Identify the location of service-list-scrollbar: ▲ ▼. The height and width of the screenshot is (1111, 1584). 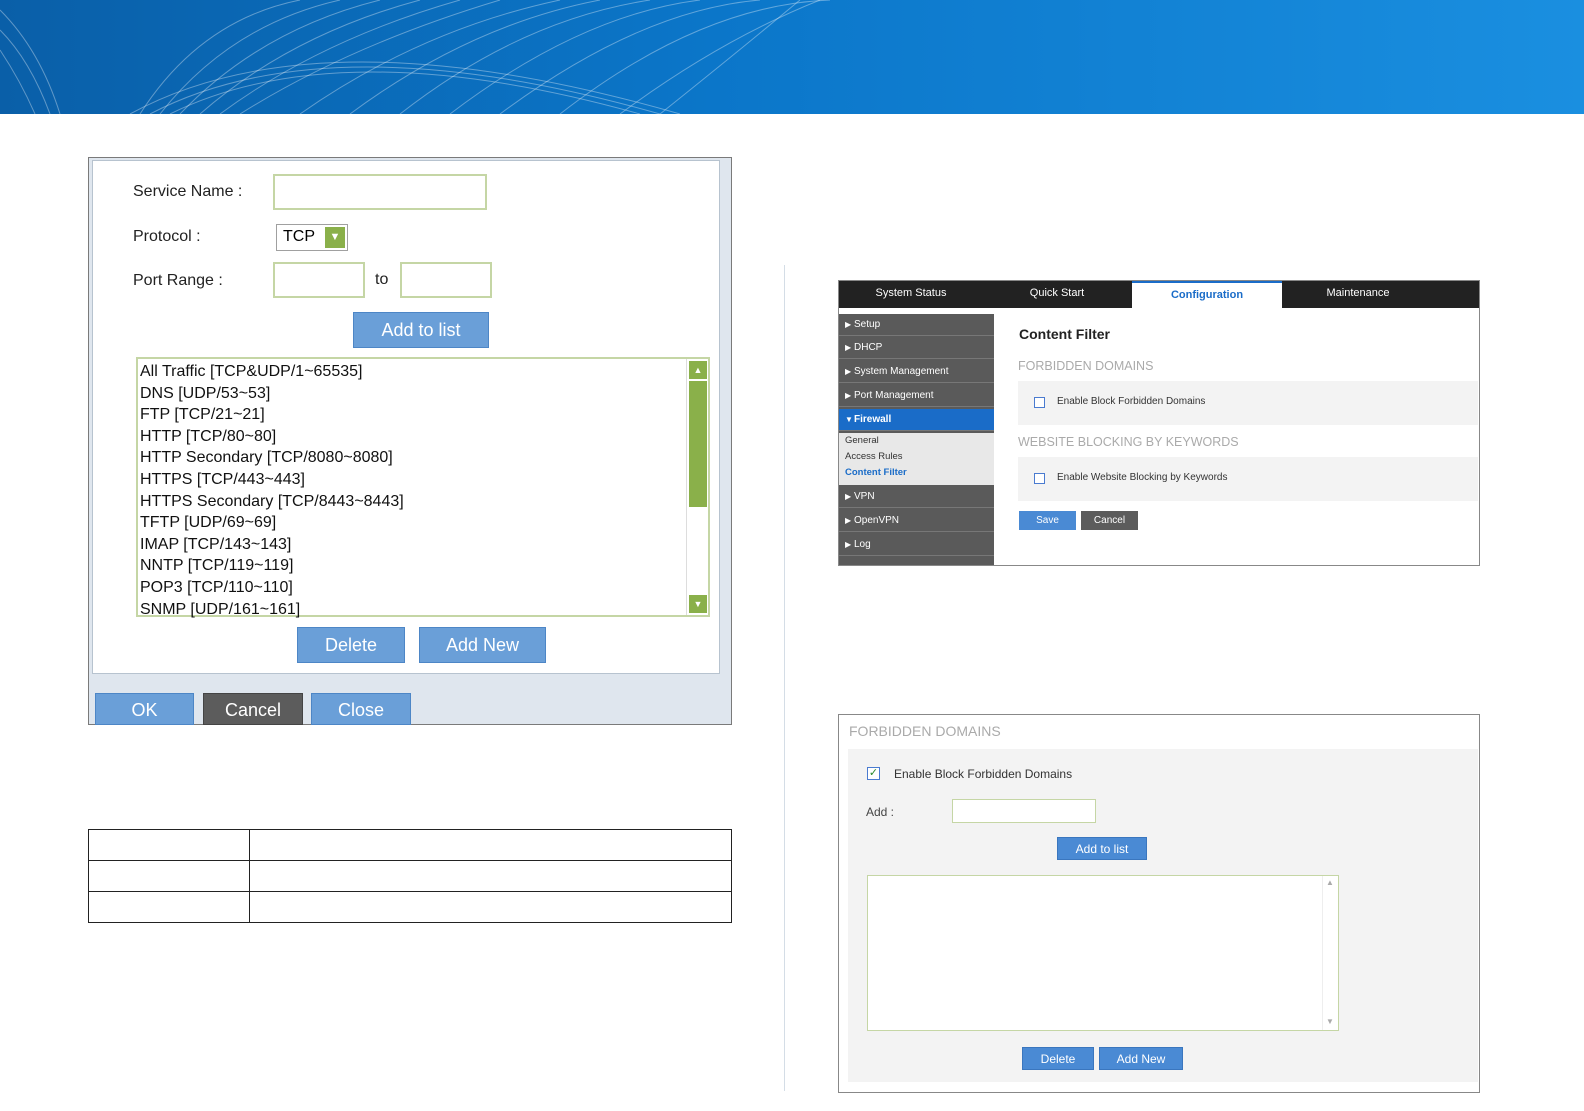
(697, 487).